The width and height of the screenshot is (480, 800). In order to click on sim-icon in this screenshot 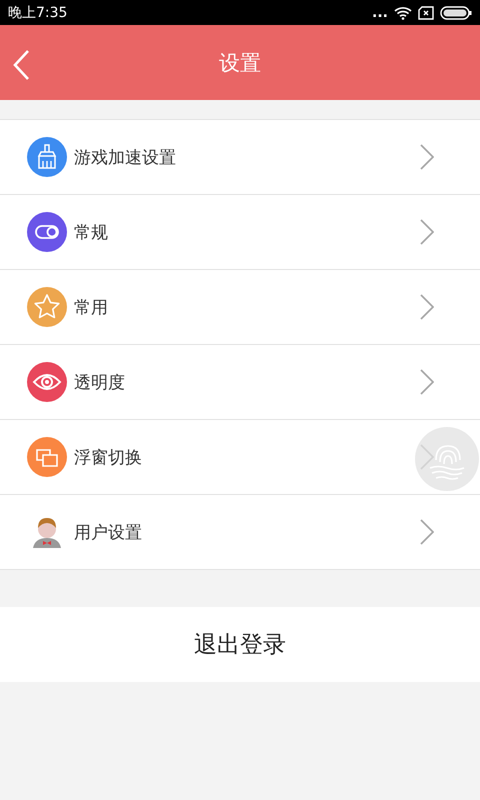, I will do `click(426, 13)`.